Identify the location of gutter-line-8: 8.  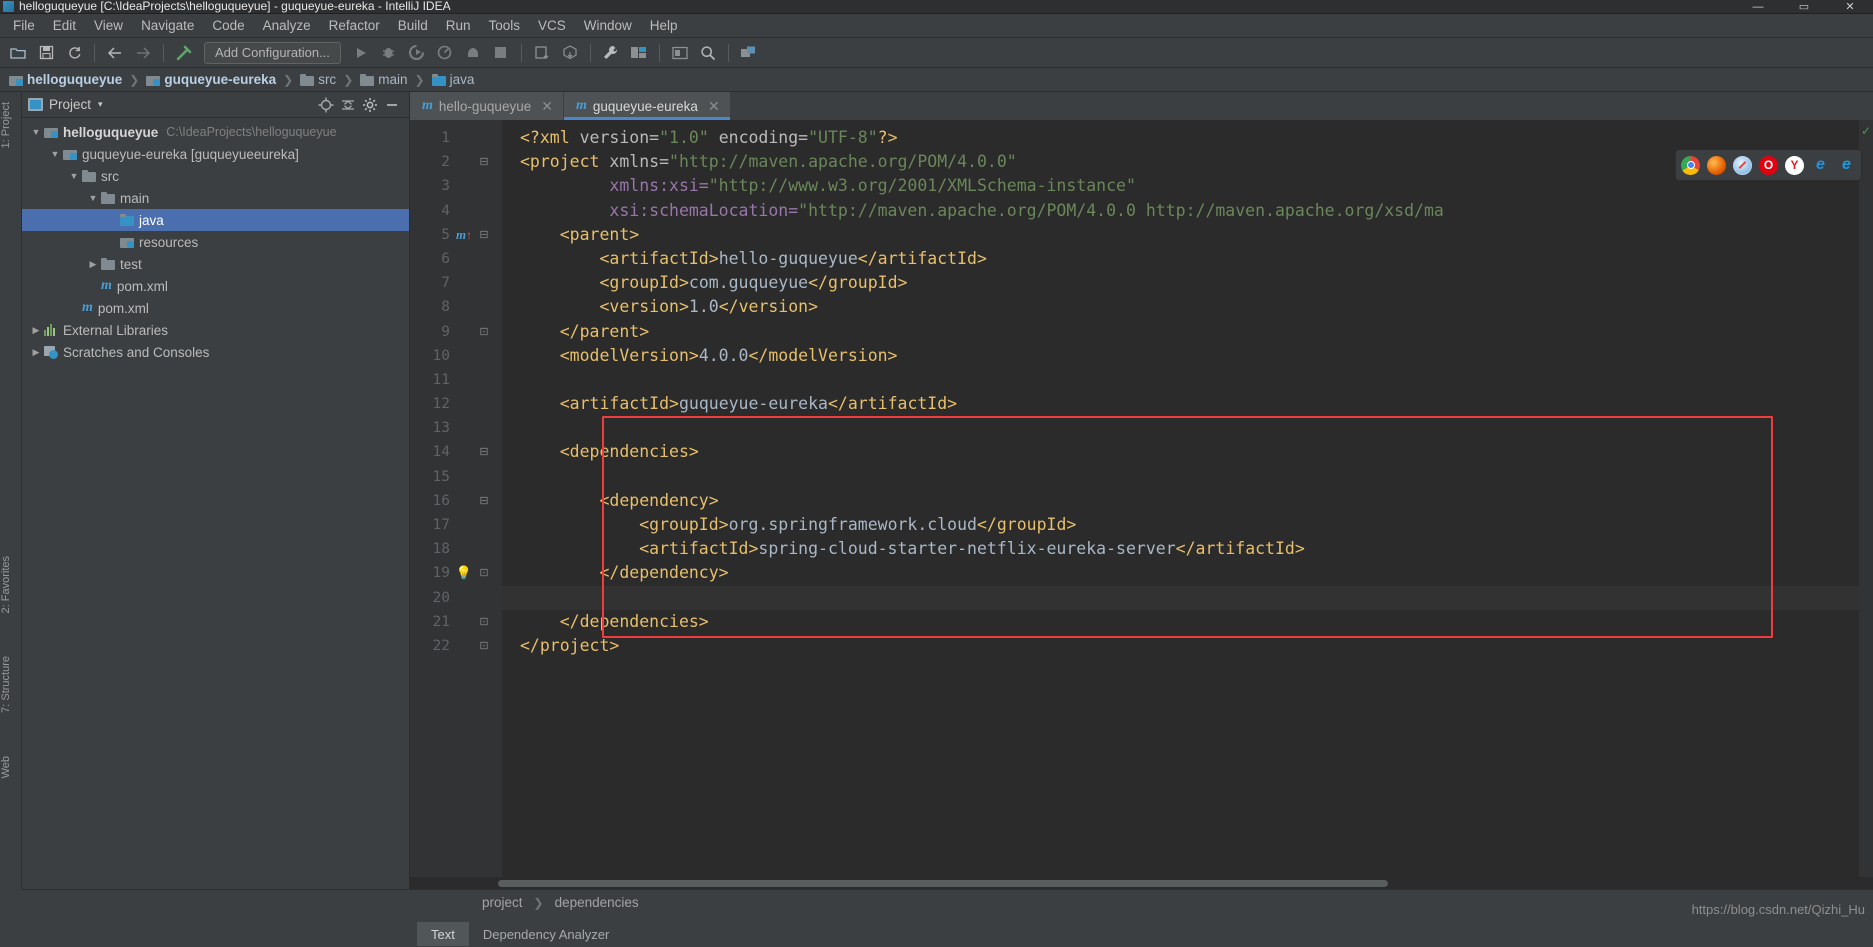
(456, 307).